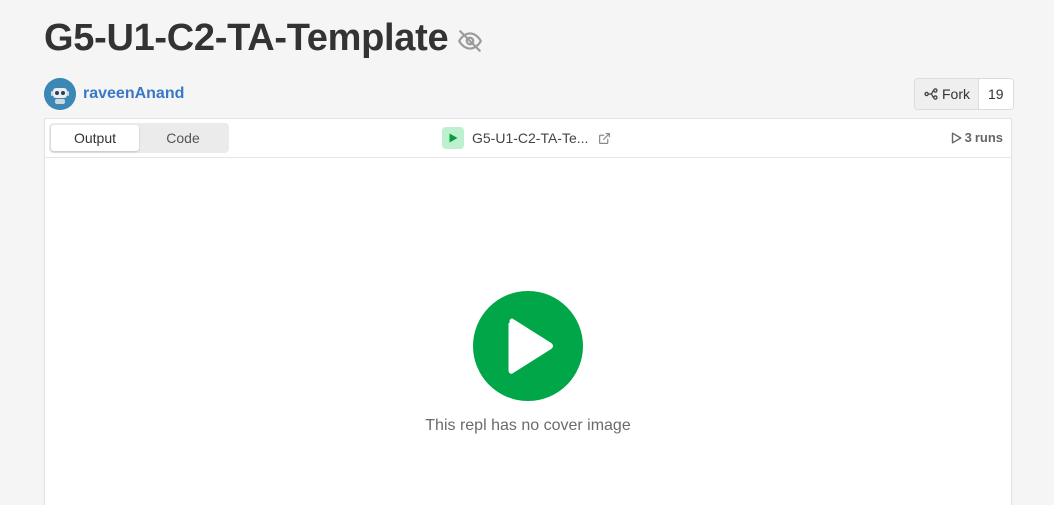 The height and width of the screenshot is (505, 1054). I want to click on fork-button: Fork, so click(947, 94).